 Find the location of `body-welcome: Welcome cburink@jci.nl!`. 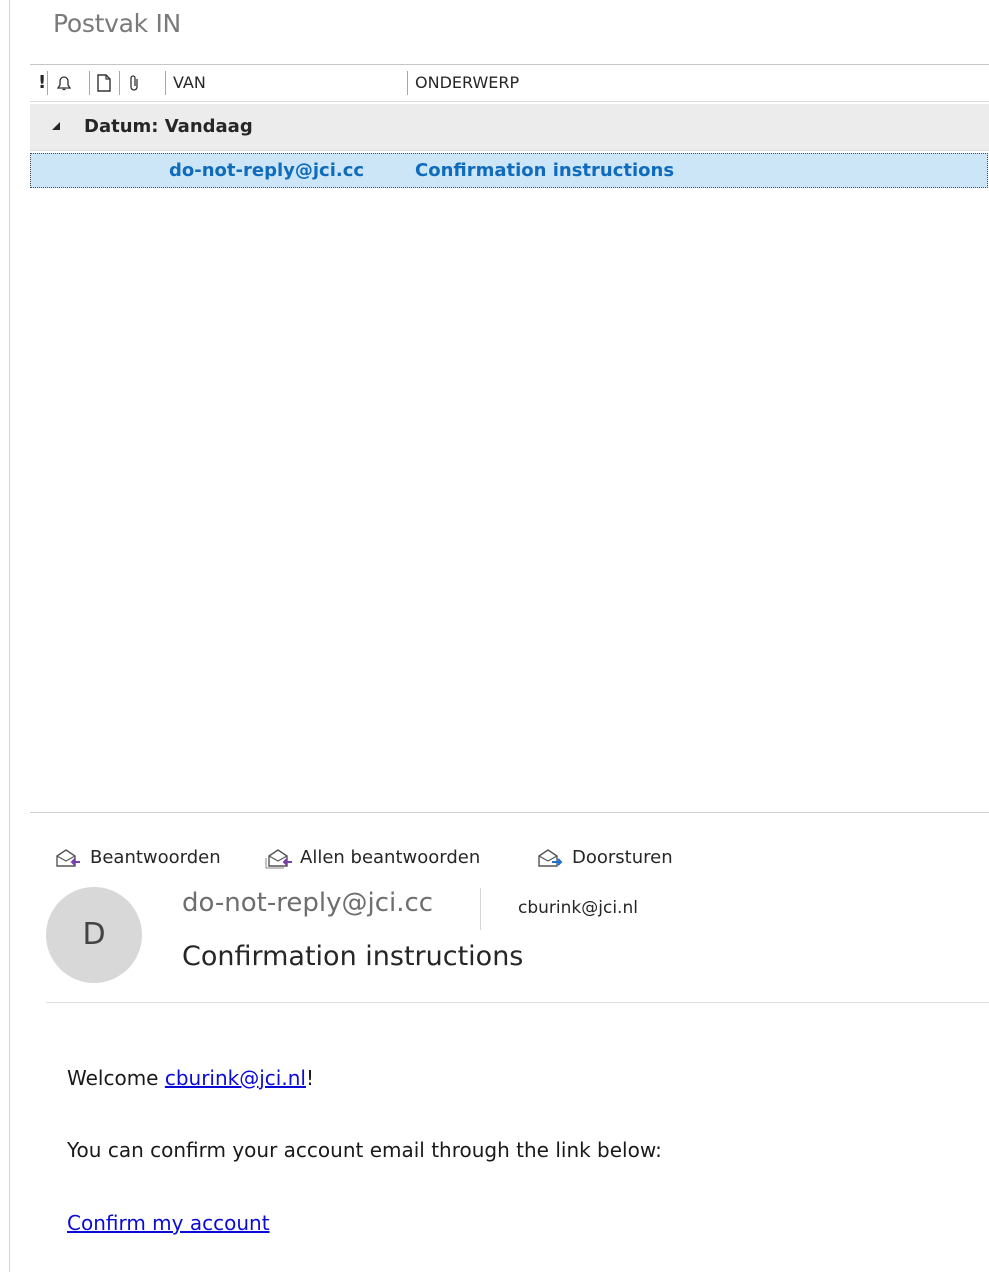

body-welcome: Welcome cburink@jci.nl! is located at coordinates (190, 1078).